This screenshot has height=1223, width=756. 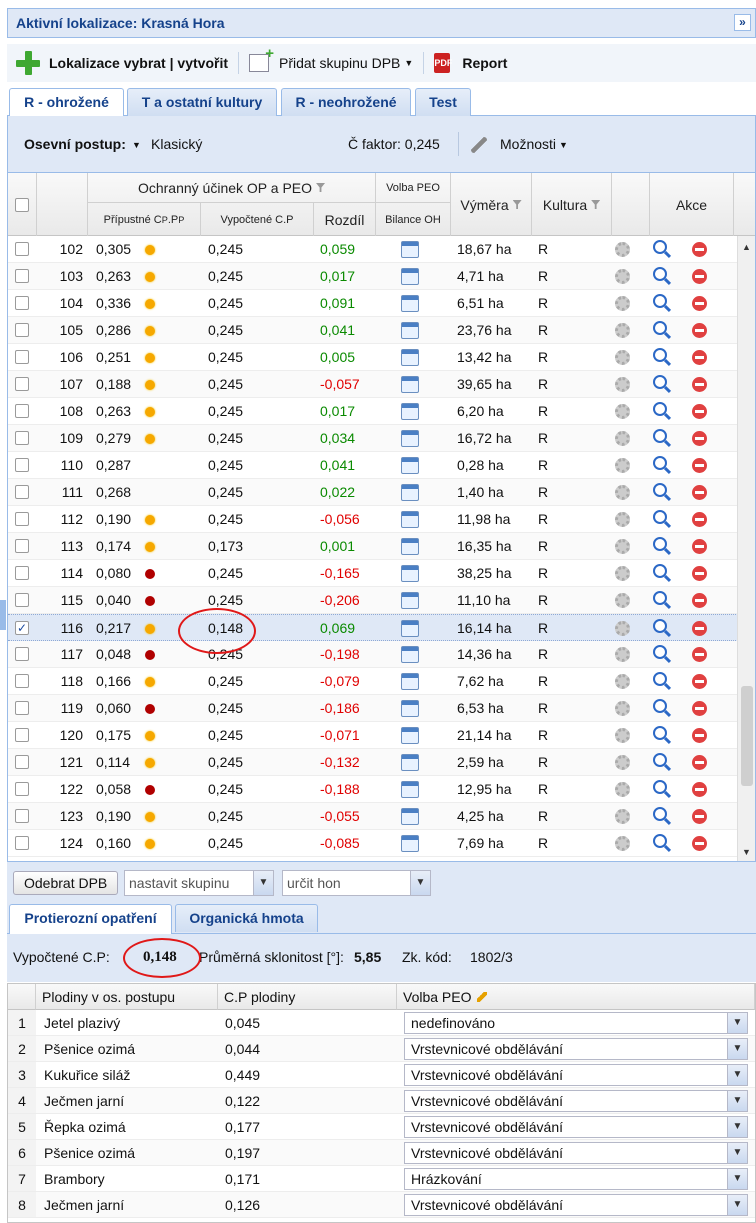 I want to click on table-row: 103 0,263 0,245 0,017 4,71 ha R, so click(x=373, y=276).